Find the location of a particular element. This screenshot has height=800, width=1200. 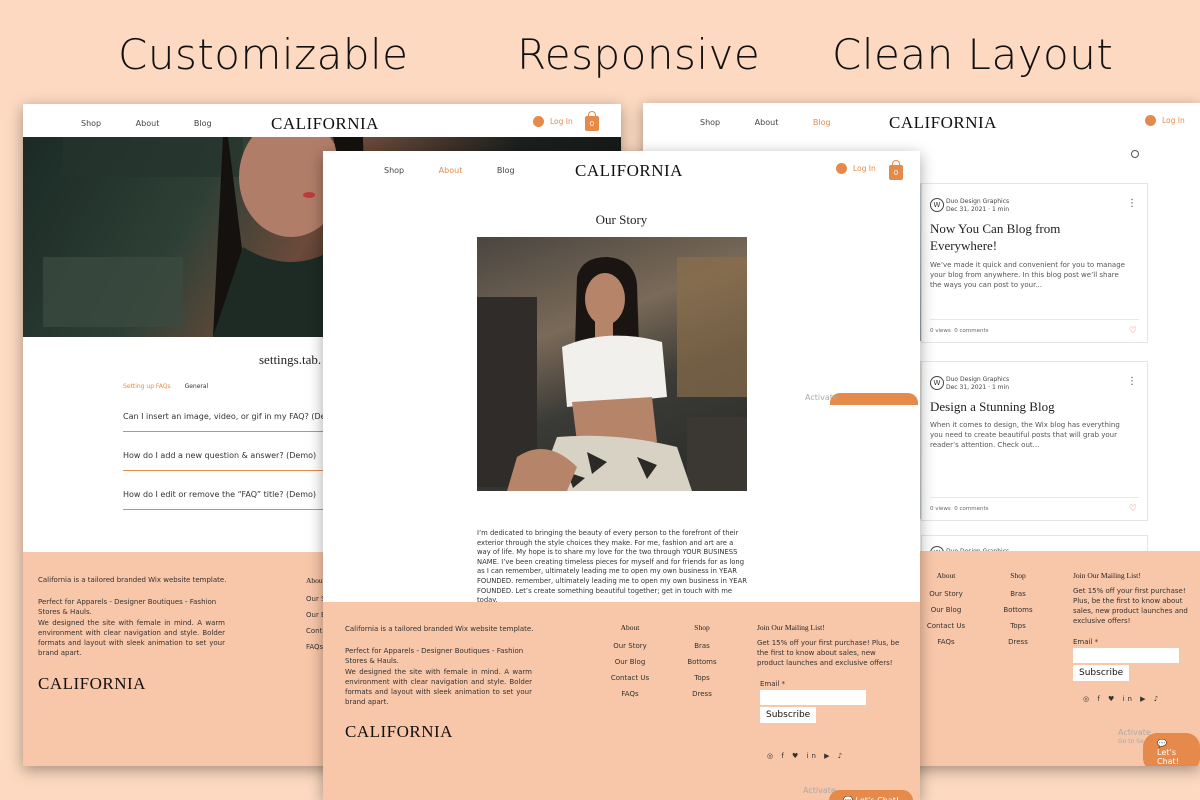

faq-tab-setting-up: Setting up FAQs is located at coordinates (147, 386).